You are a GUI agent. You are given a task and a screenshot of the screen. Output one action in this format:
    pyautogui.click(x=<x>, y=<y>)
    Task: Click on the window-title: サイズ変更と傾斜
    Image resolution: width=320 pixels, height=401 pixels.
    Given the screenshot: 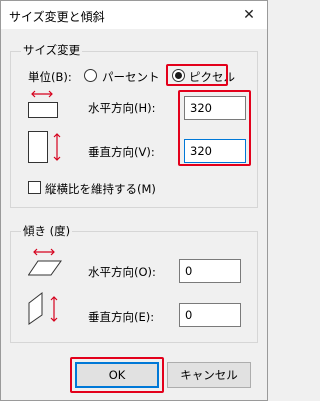 What is the action you would take?
    pyautogui.click(x=57, y=17)
    